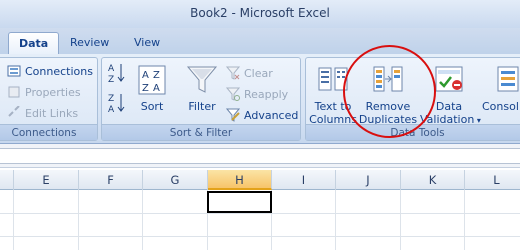  I want to click on annotation-circle, so click(389, 91).